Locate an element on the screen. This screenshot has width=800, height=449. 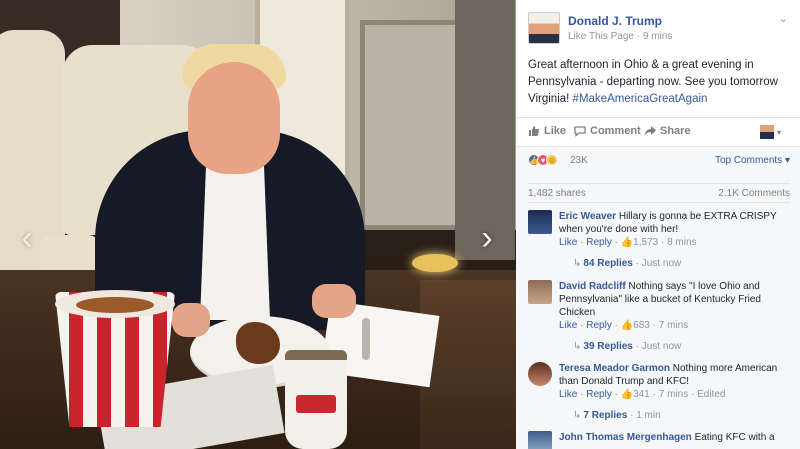
divider is located at coordinates (659, 202).